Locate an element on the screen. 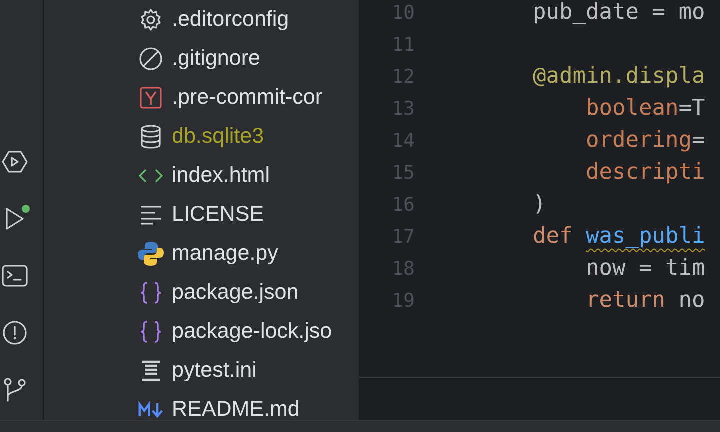 This screenshot has height=432, width=720. problems-button is located at coordinates (14, 333).